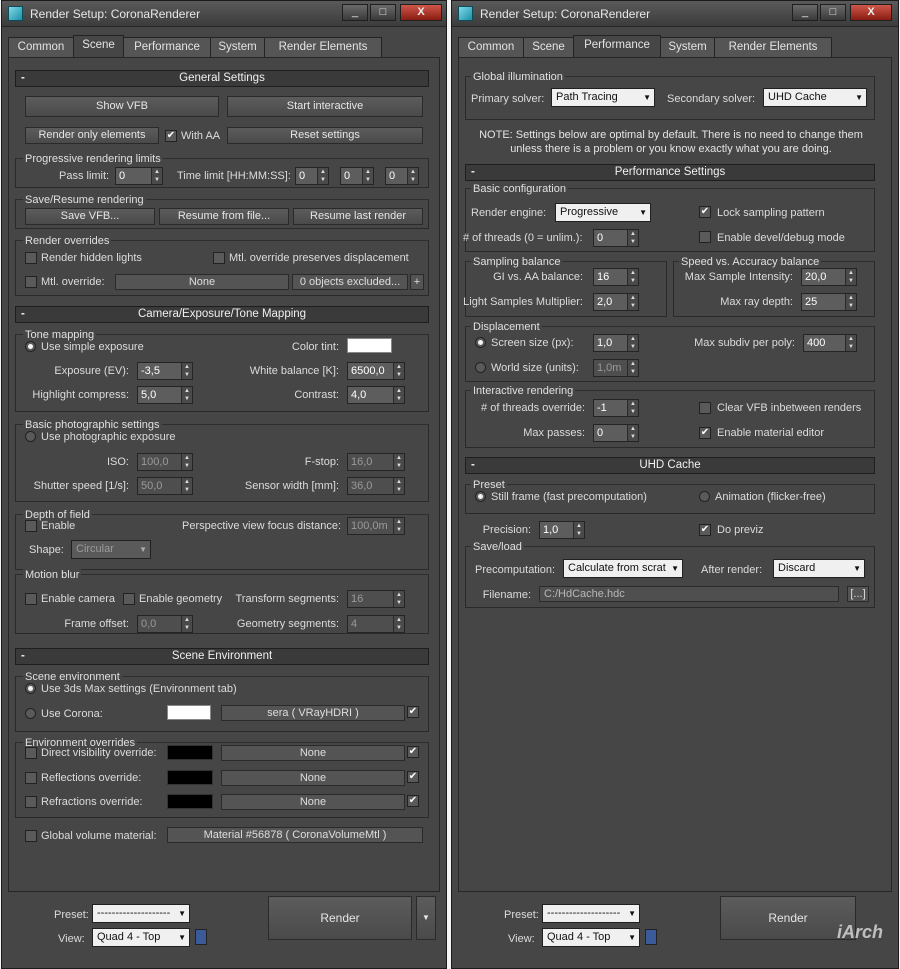 The image size is (900, 969). What do you see at coordinates (323, 47) in the screenshot?
I see `tab-render-elements: Render Elements` at bounding box center [323, 47].